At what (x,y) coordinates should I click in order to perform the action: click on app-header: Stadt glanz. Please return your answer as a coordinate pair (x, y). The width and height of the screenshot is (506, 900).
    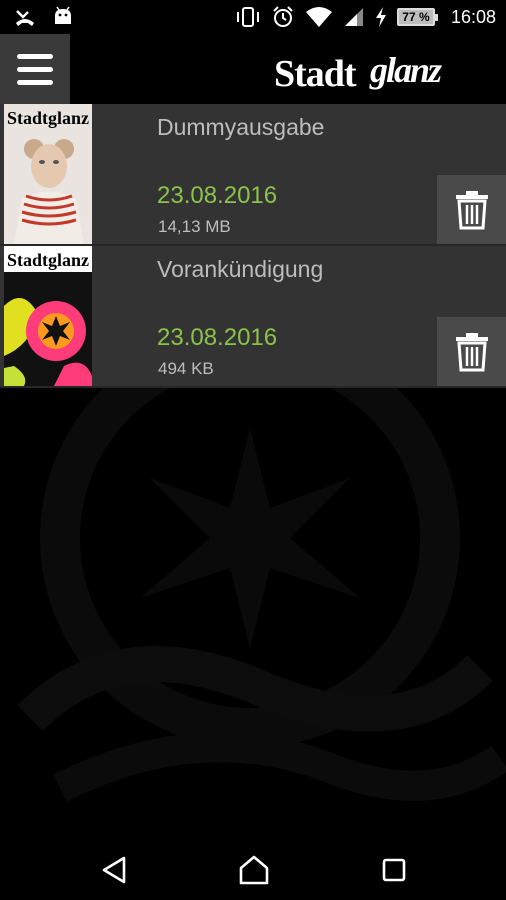
    Looking at the image, I should click on (253, 69).